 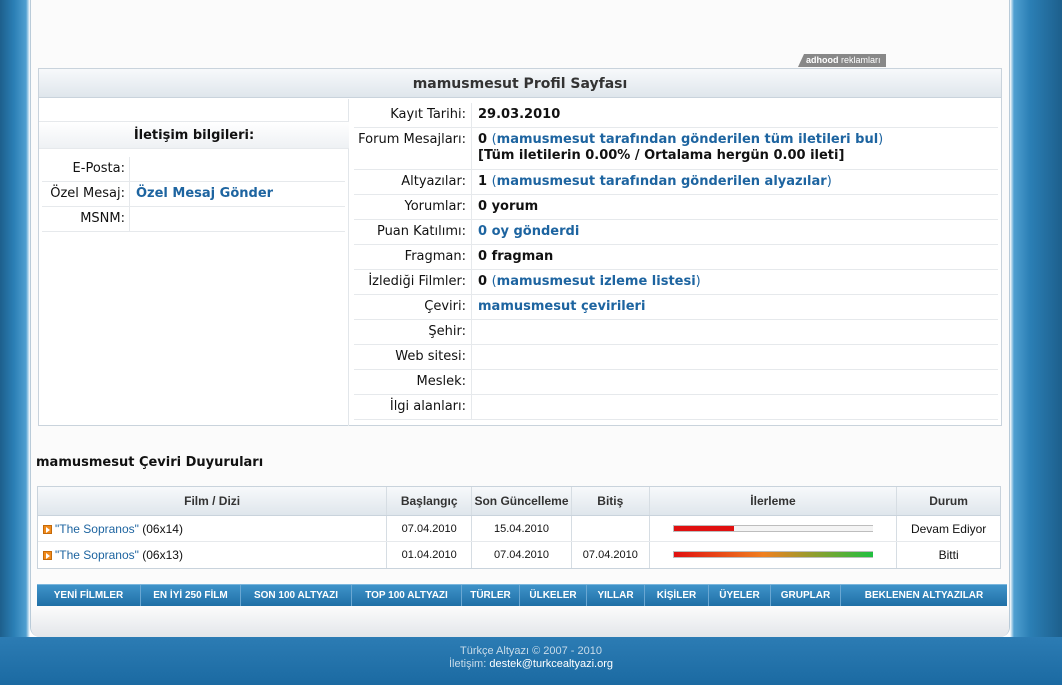 What do you see at coordinates (413, 382) in the screenshot?
I see `row-label: Meslek:` at bounding box center [413, 382].